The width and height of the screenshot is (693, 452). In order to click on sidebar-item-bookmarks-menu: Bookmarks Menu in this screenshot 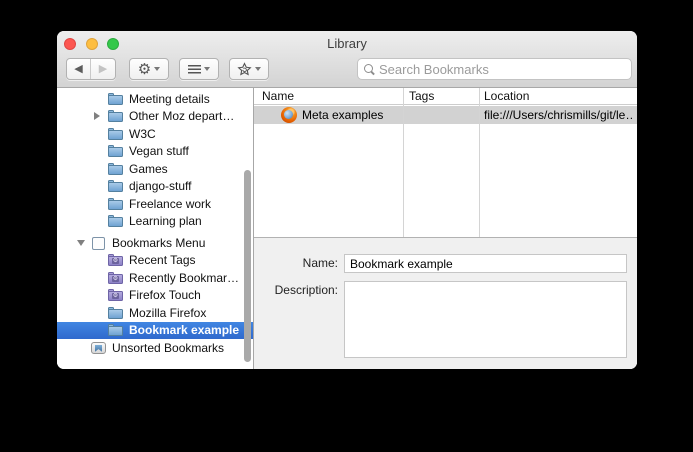, I will do `click(155, 243)`.